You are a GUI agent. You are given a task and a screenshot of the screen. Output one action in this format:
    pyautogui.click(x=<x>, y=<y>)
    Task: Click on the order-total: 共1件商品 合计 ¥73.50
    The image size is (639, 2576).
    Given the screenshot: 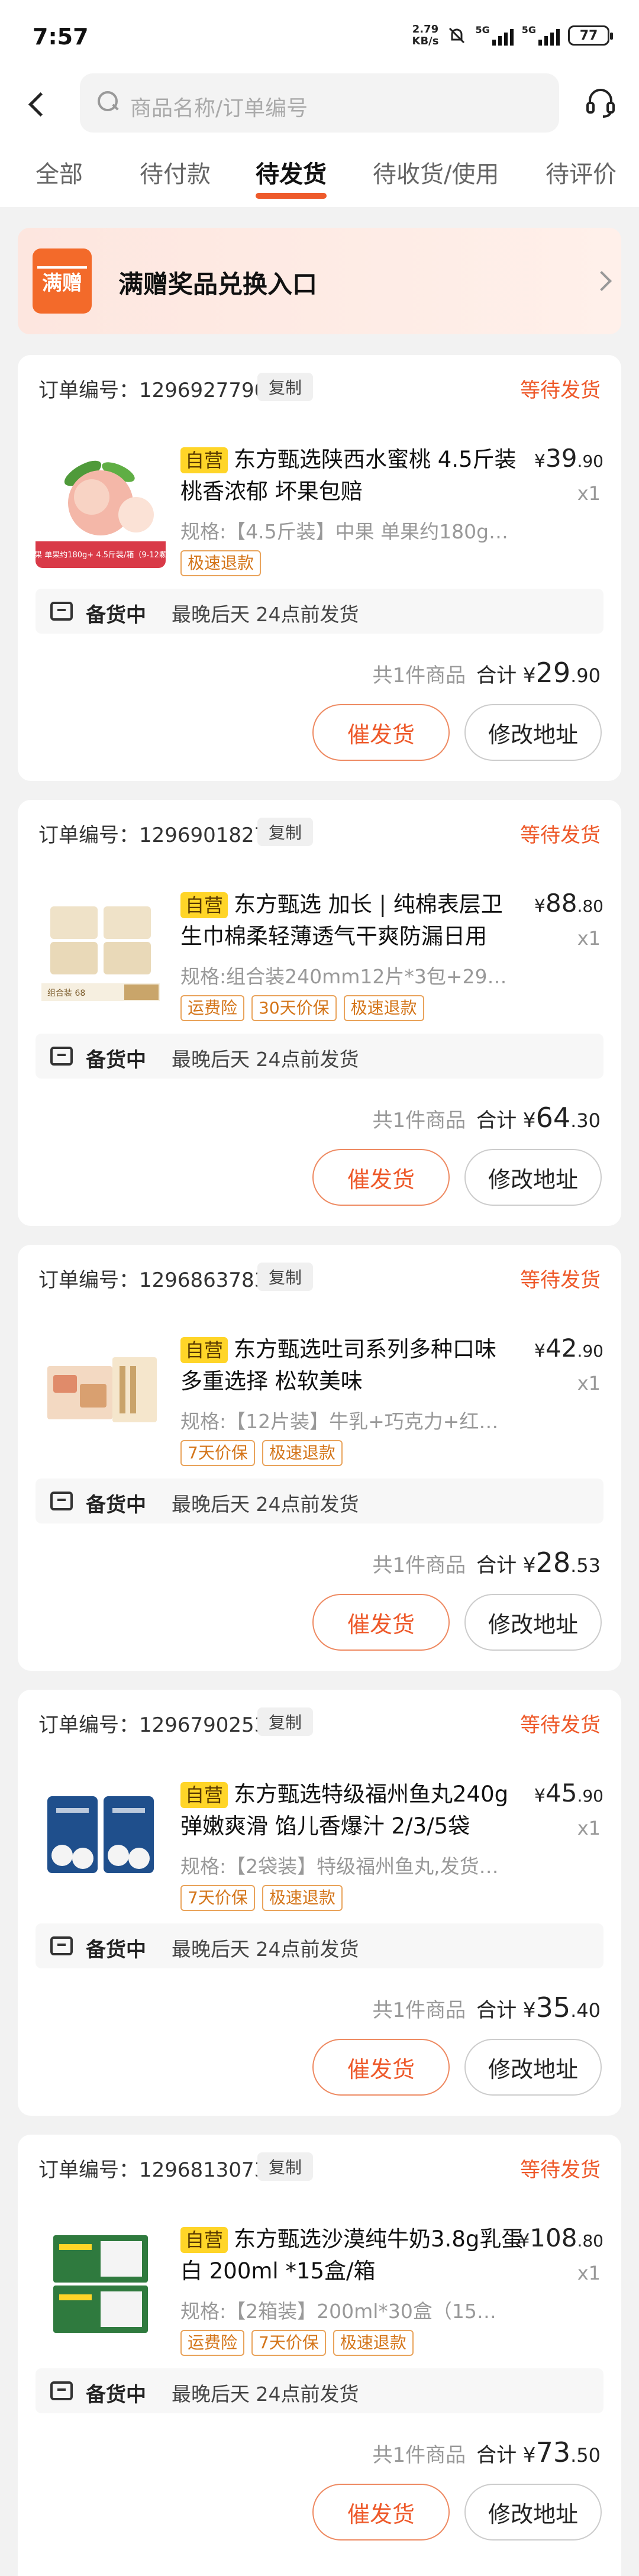 What is the action you would take?
    pyautogui.click(x=486, y=2452)
    